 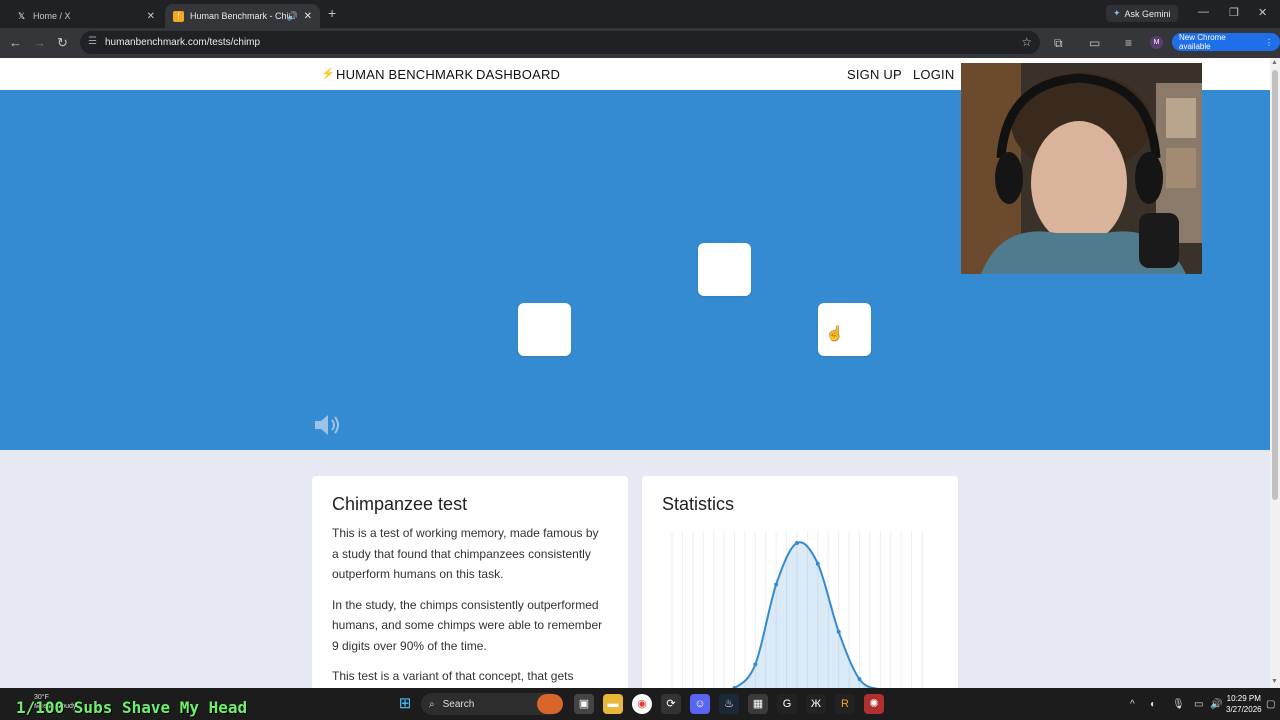 I want to click on clock-time: 10:29 PM, so click(x=1243, y=698).